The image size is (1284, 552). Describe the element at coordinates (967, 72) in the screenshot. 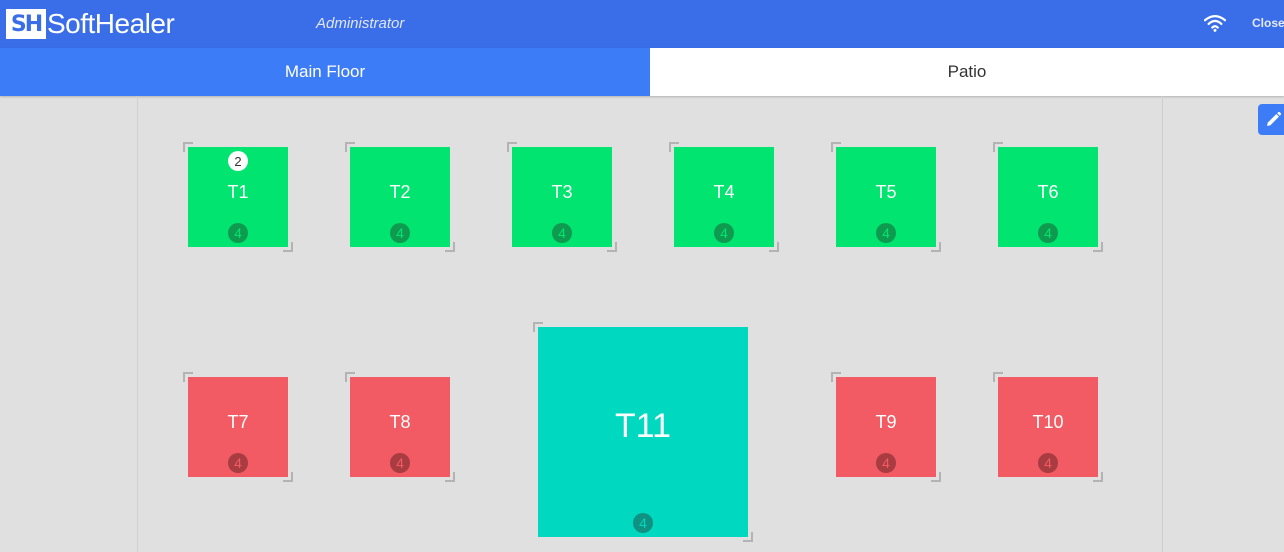

I see `tab-patio: Patio` at that location.